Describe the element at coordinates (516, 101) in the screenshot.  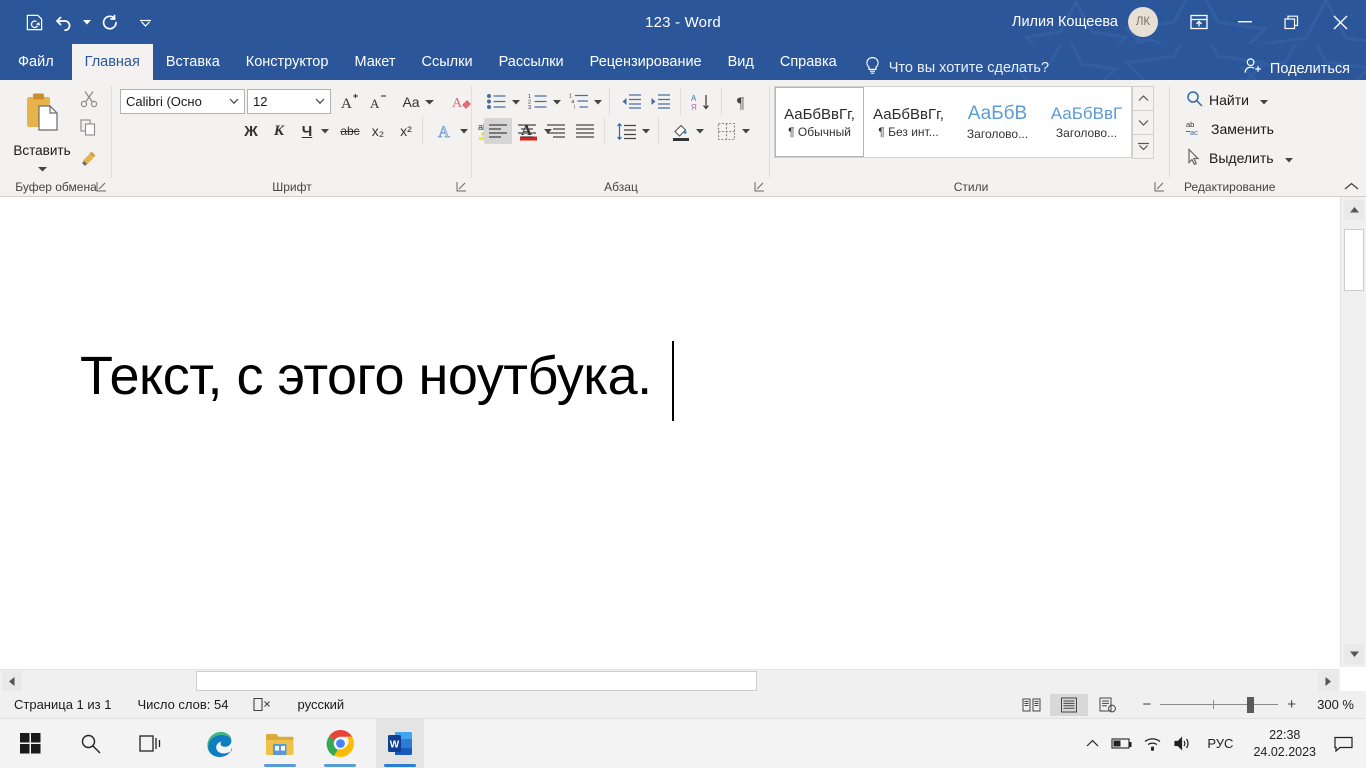
I see `bullets-dropdown-icon` at that location.